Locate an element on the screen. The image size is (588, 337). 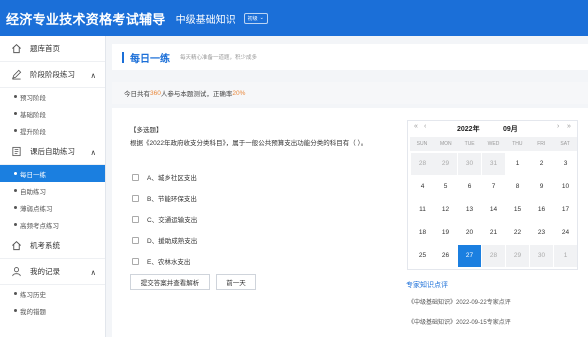
level-label: 初级 is located at coordinates (252, 18).